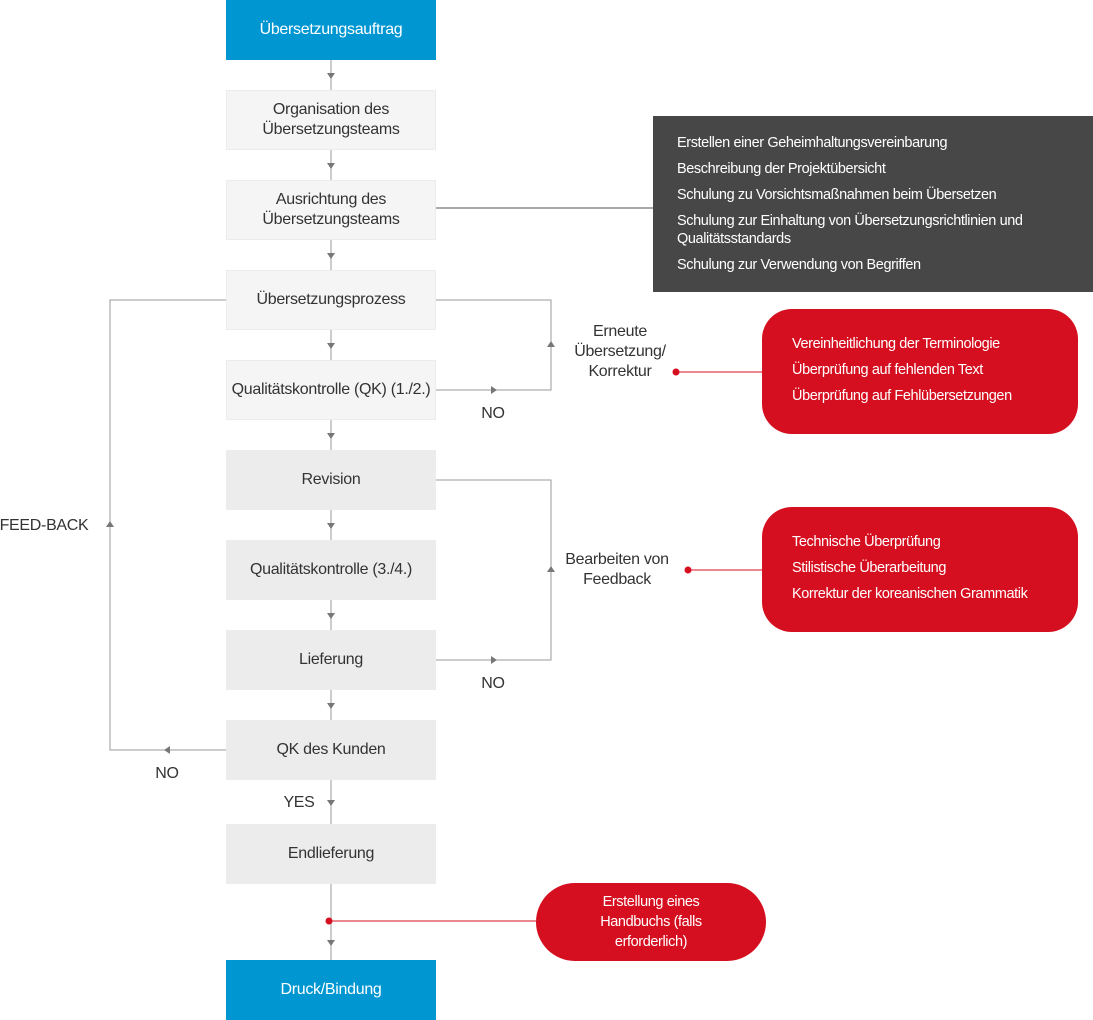 Image resolution: width=1093 pixels, height=1020 pixels. What do you see at coordinates (866, 542) in the screenshot?
I see `note-item: Technische Überprüfung` at bounding box center [866, 542].